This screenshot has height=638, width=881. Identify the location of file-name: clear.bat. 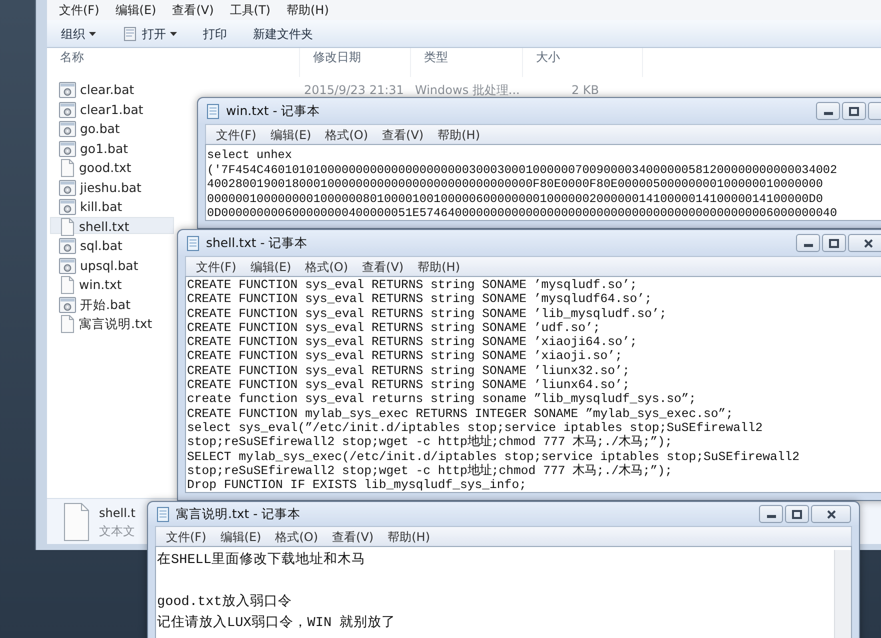
(107, 90).